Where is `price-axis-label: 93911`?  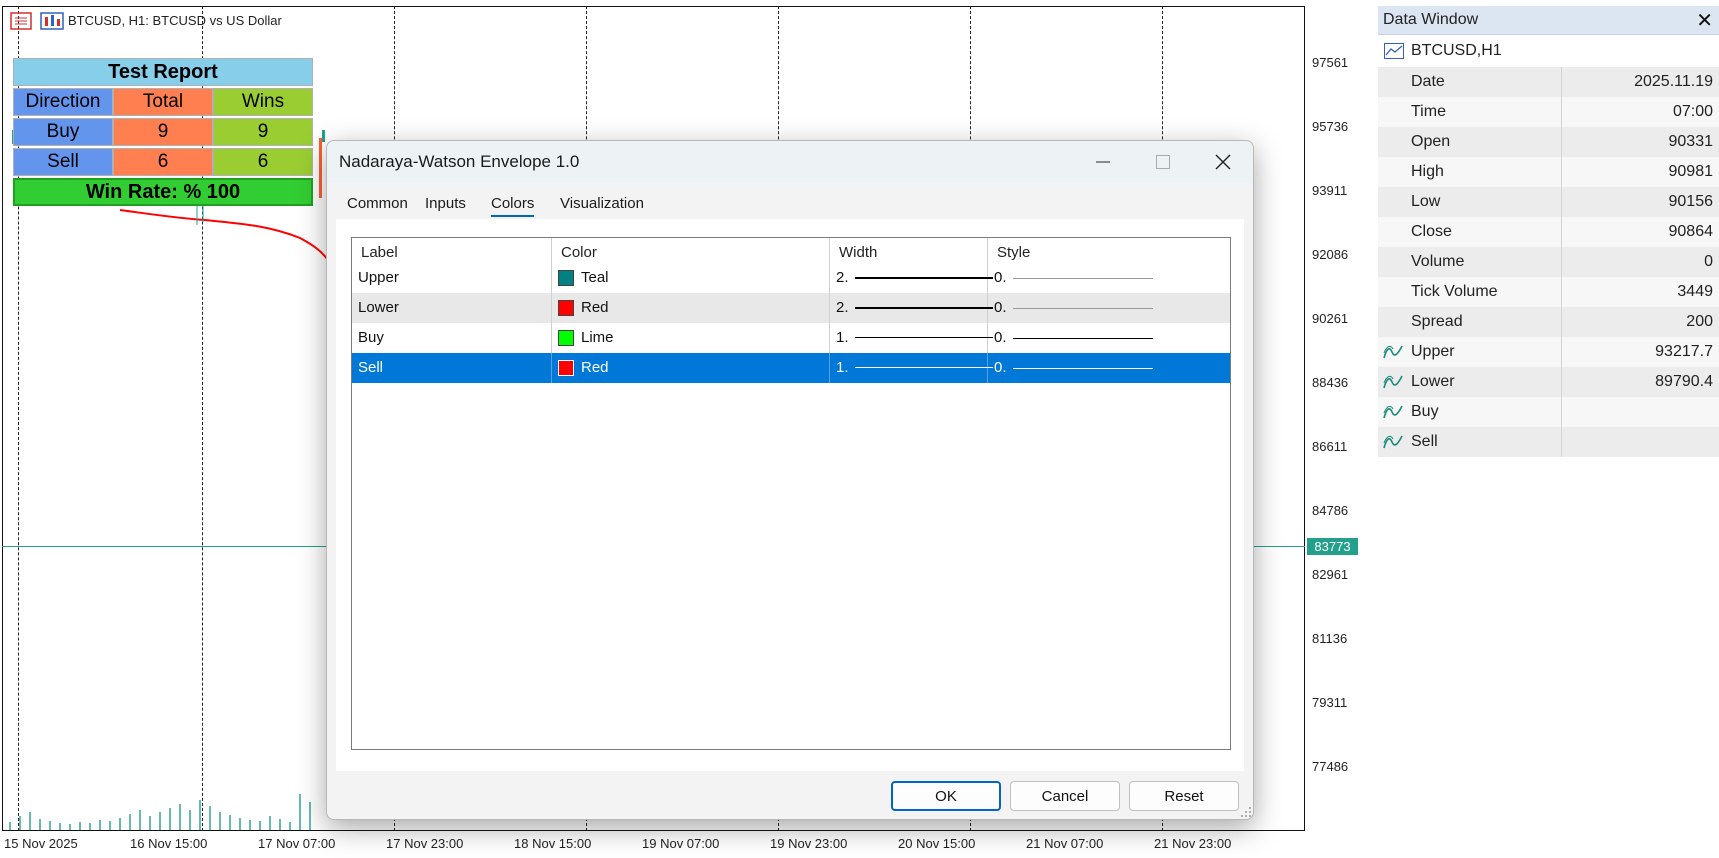
price-axis-label: 93911 is located at coordinates (1330, 190).